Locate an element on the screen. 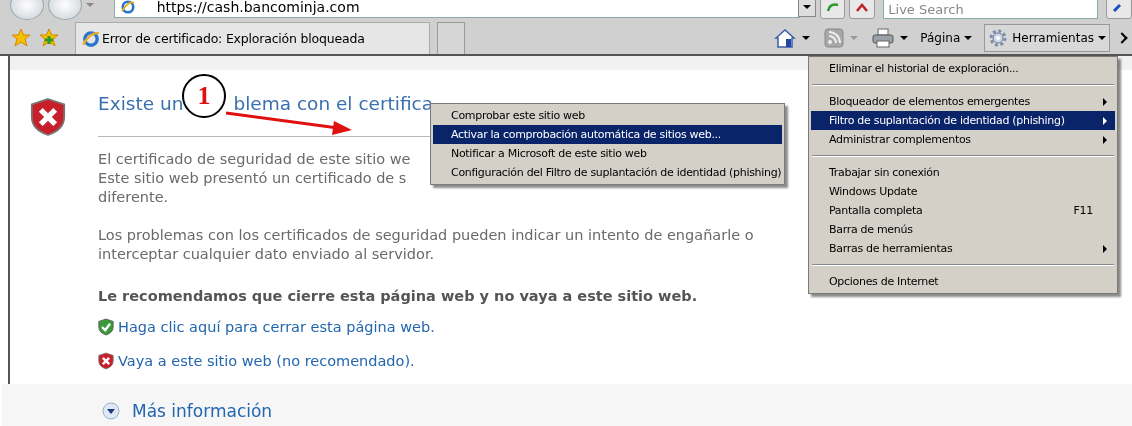 The height and width of the screenshot is (426, 1132). menu-item: Filtro de suplantación de identidad (phishing) is located at coordinates (963, 120).